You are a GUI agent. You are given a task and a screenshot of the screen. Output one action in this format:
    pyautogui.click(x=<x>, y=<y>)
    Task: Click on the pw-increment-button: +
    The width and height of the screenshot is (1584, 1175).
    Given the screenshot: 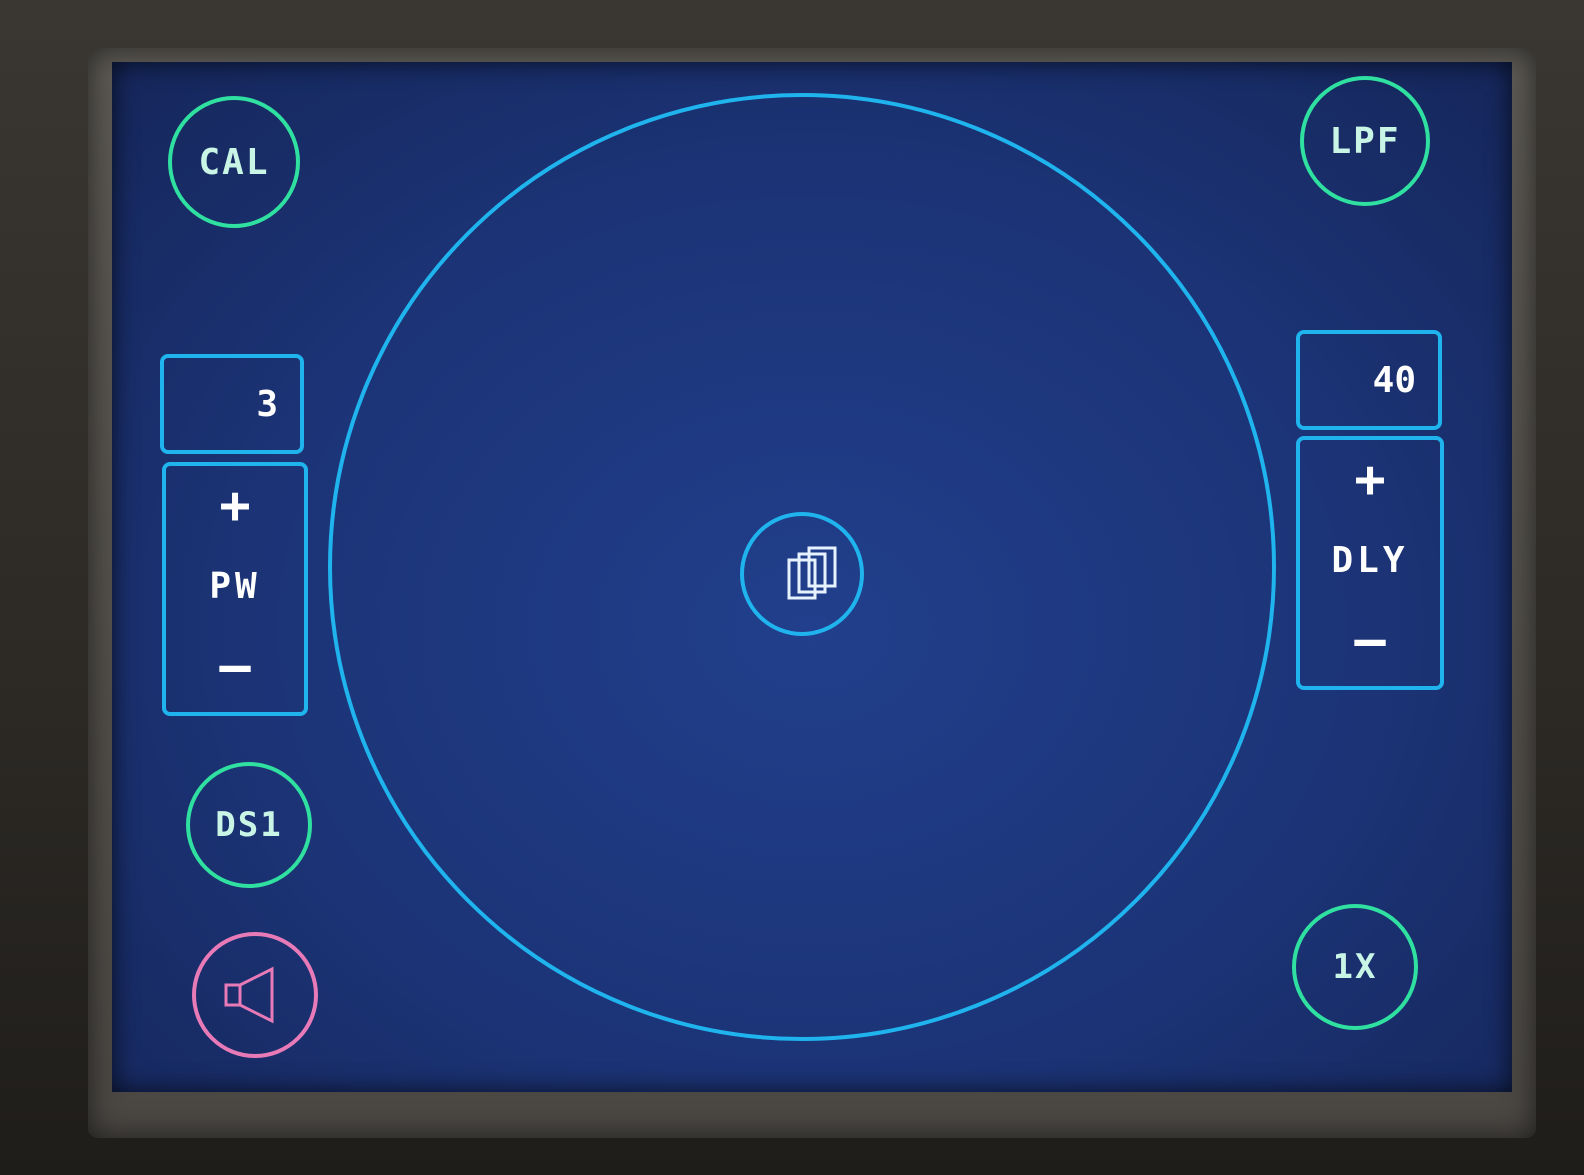 What is the action you would take?
    pyautogui.click(x=234, y=506)
    